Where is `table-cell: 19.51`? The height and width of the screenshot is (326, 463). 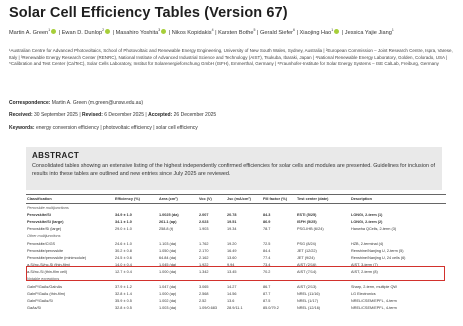
table-cell: 19.51 is located at coordinates (232, 221).